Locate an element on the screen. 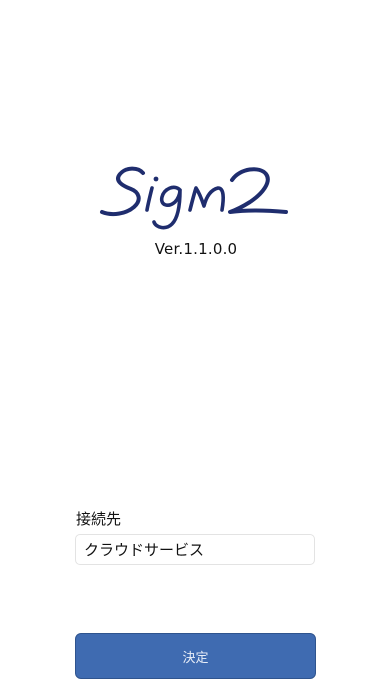  connection-label: 接続先 is located at coordinates (99, 519).